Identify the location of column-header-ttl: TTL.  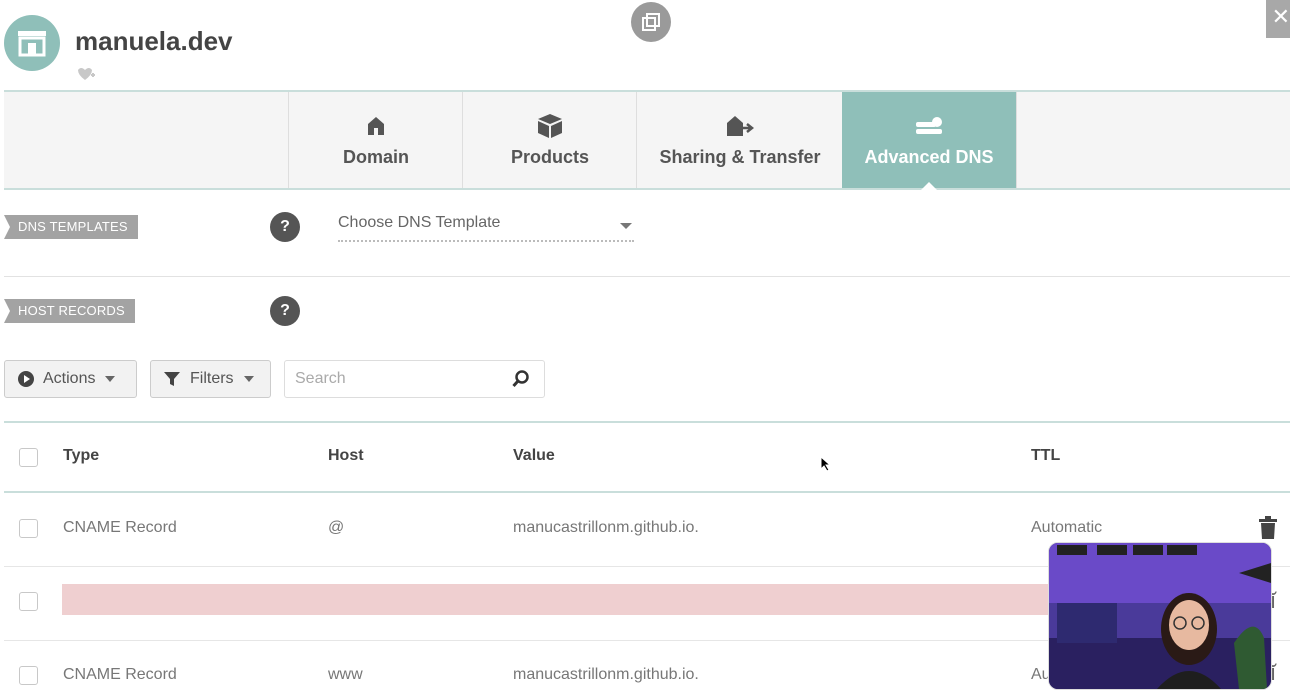
(1045, 456).